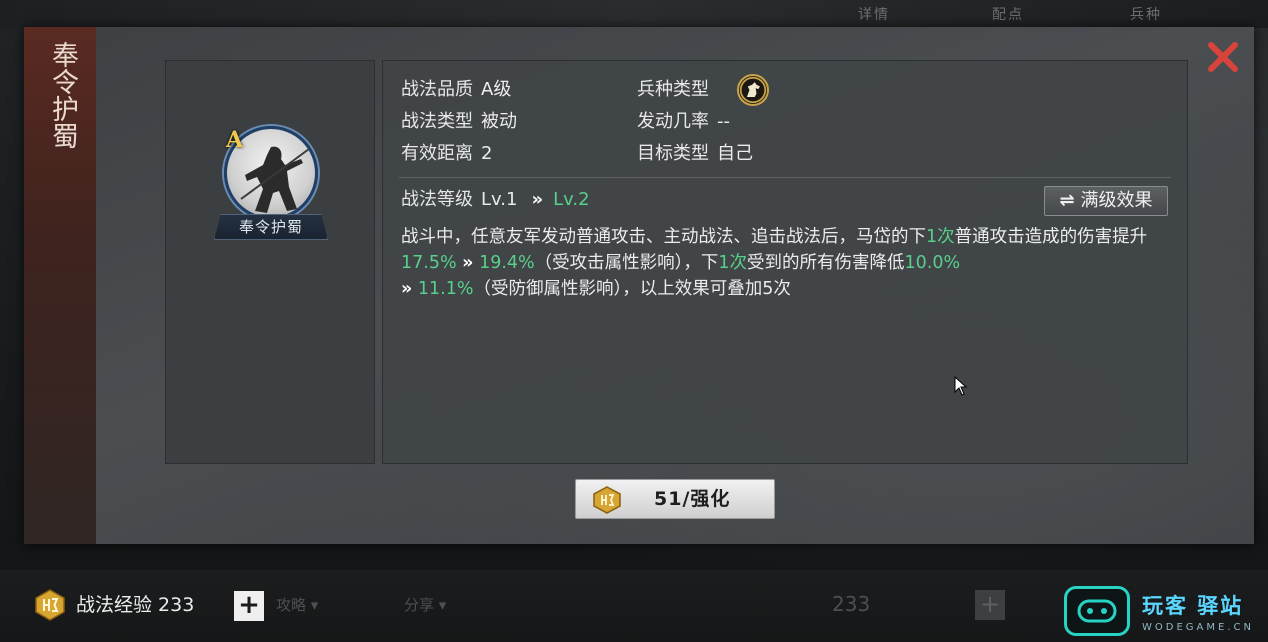 This screenshot has height=642, width=1268. What do you see at coordinates (270, 262) in the screenshot?
I see `skill-portrait-card: A 奉令护蜀` at bounding box center [270, 262].